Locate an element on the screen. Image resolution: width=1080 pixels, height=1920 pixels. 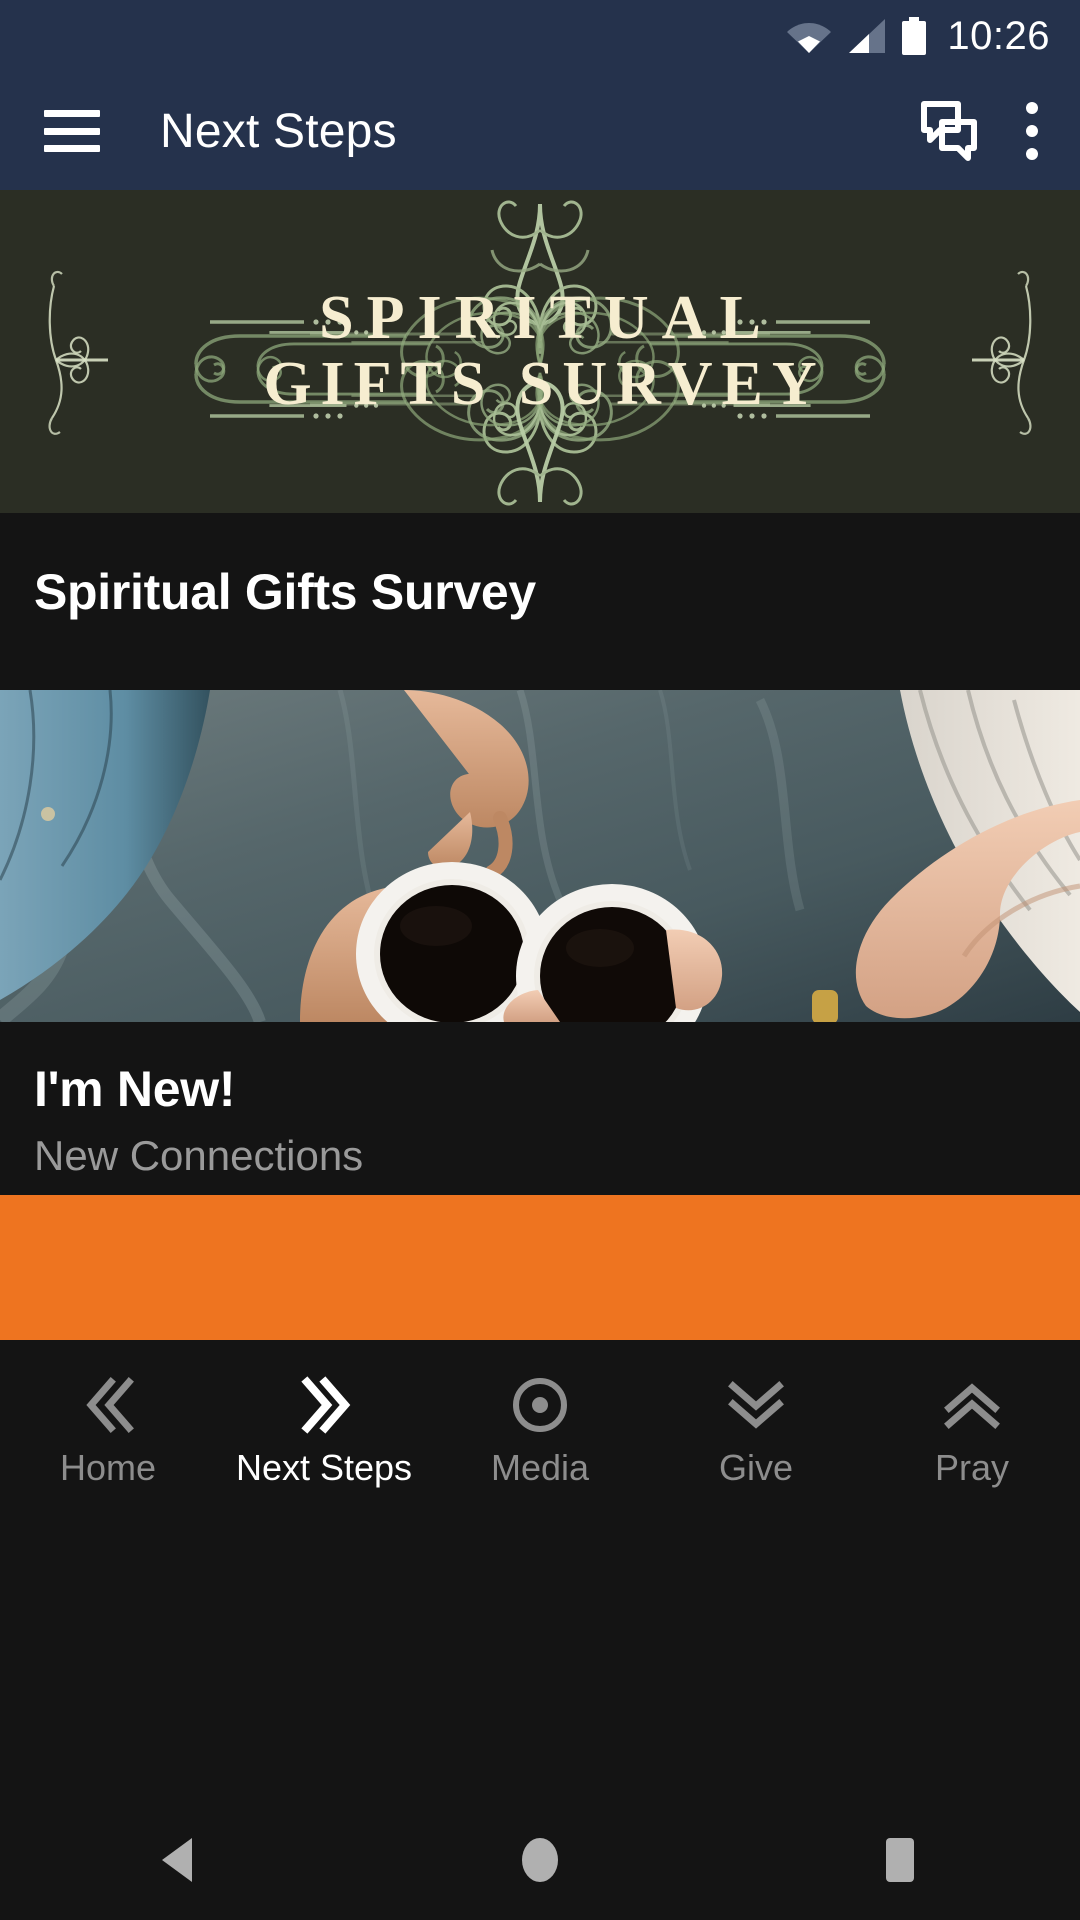
wifi-icon is located at coordinates (809, 36).